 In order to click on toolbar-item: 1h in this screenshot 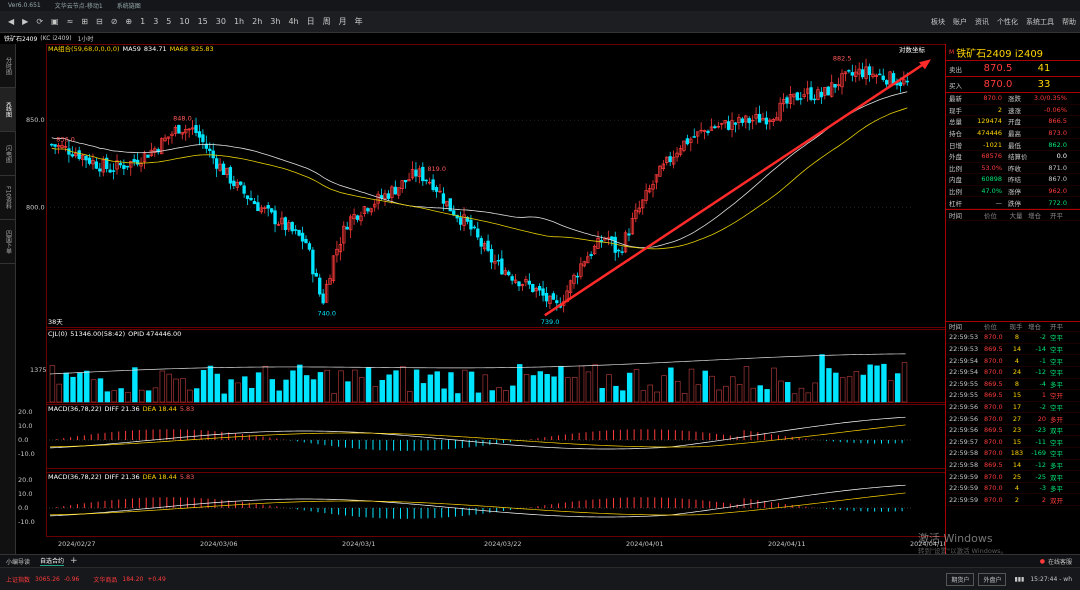, I will do `click(239, 22)`.